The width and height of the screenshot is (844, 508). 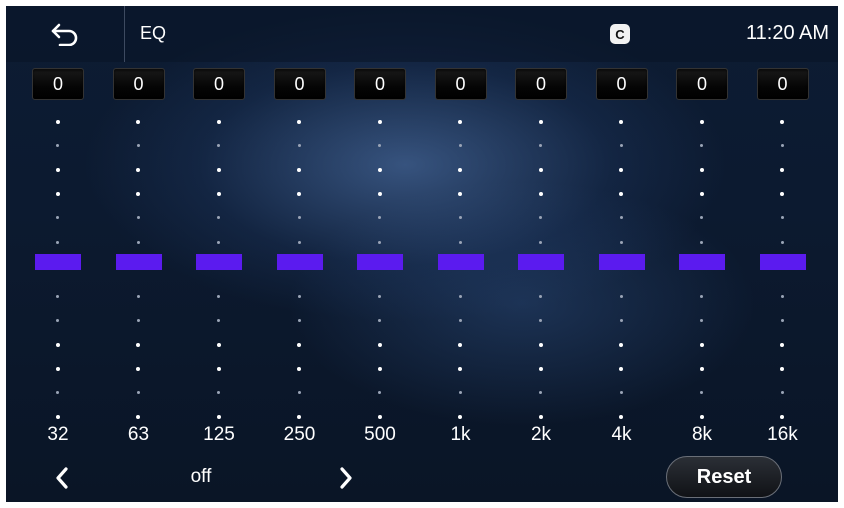 I want to click on back-button, so click(x=65, y=34).